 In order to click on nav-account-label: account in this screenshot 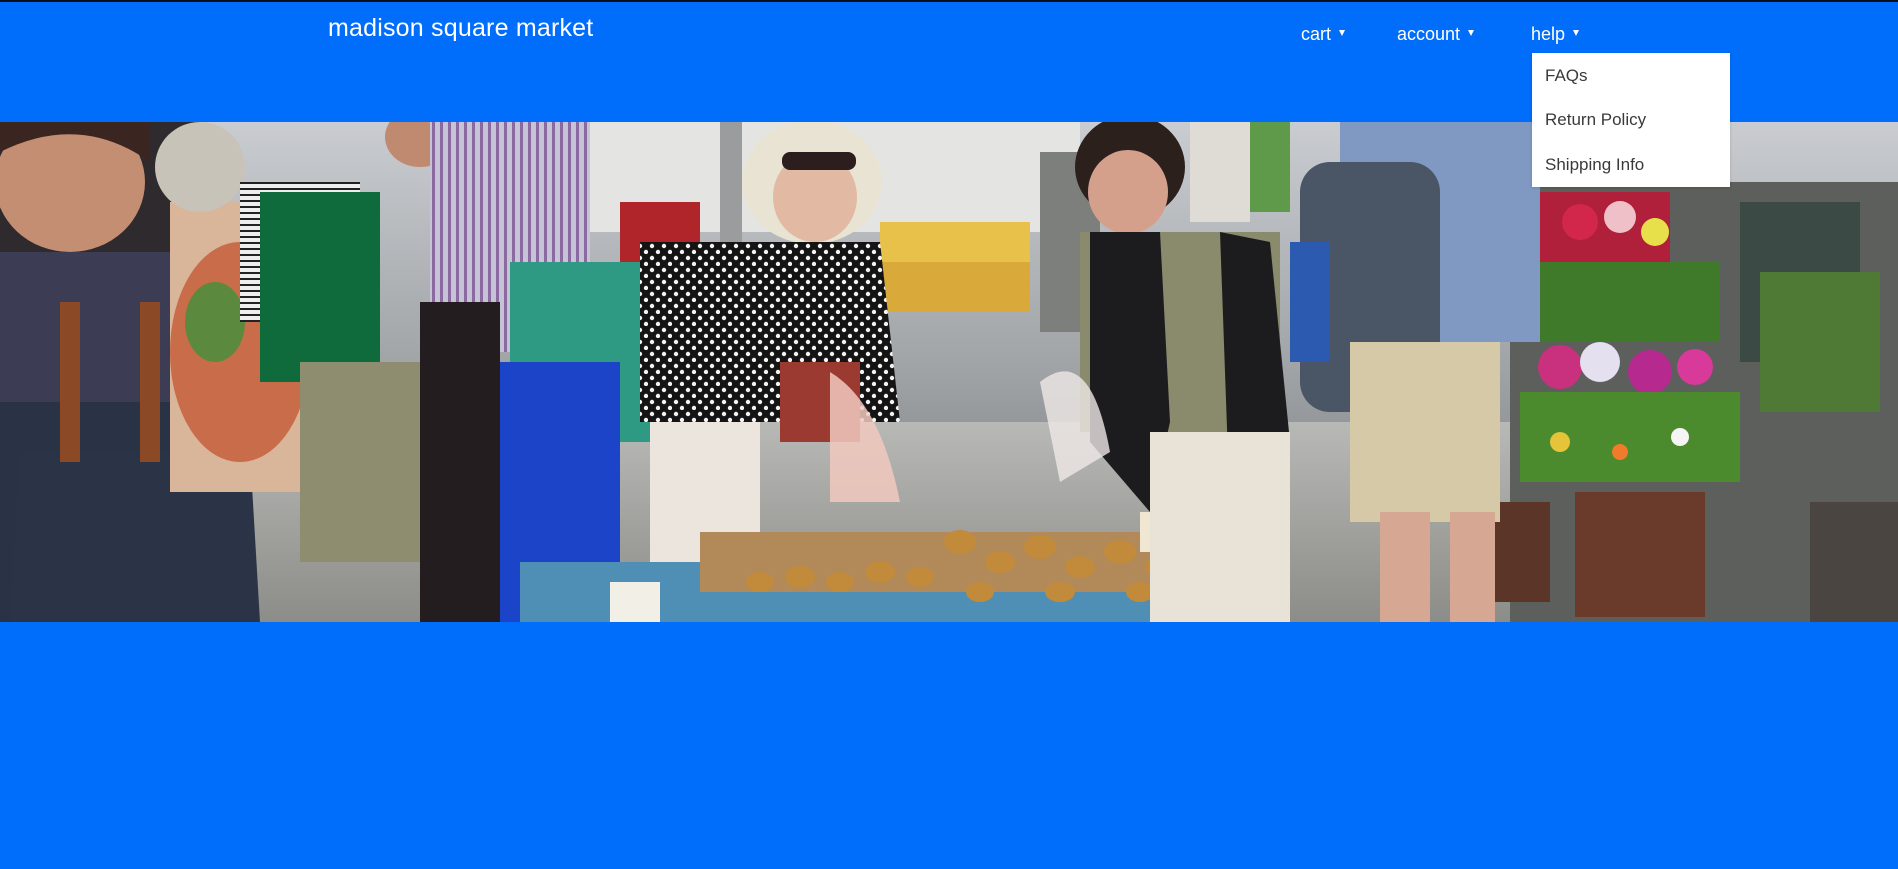, I will do `click(1429, 34)`.